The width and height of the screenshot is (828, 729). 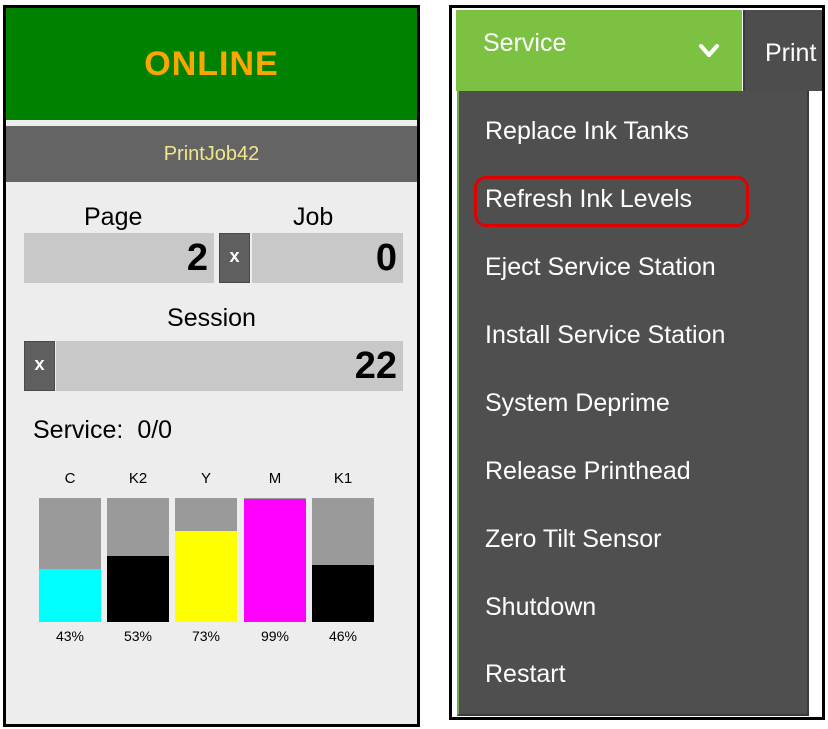 I want to click on ink-tank-m, so click(x=275, y=560).